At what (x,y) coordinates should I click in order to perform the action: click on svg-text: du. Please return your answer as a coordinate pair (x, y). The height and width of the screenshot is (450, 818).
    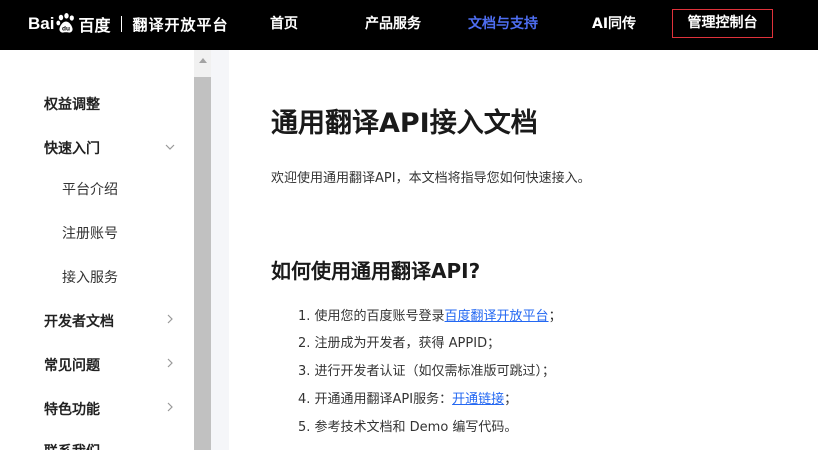
    Looking at the image, I should click on (66, 29).